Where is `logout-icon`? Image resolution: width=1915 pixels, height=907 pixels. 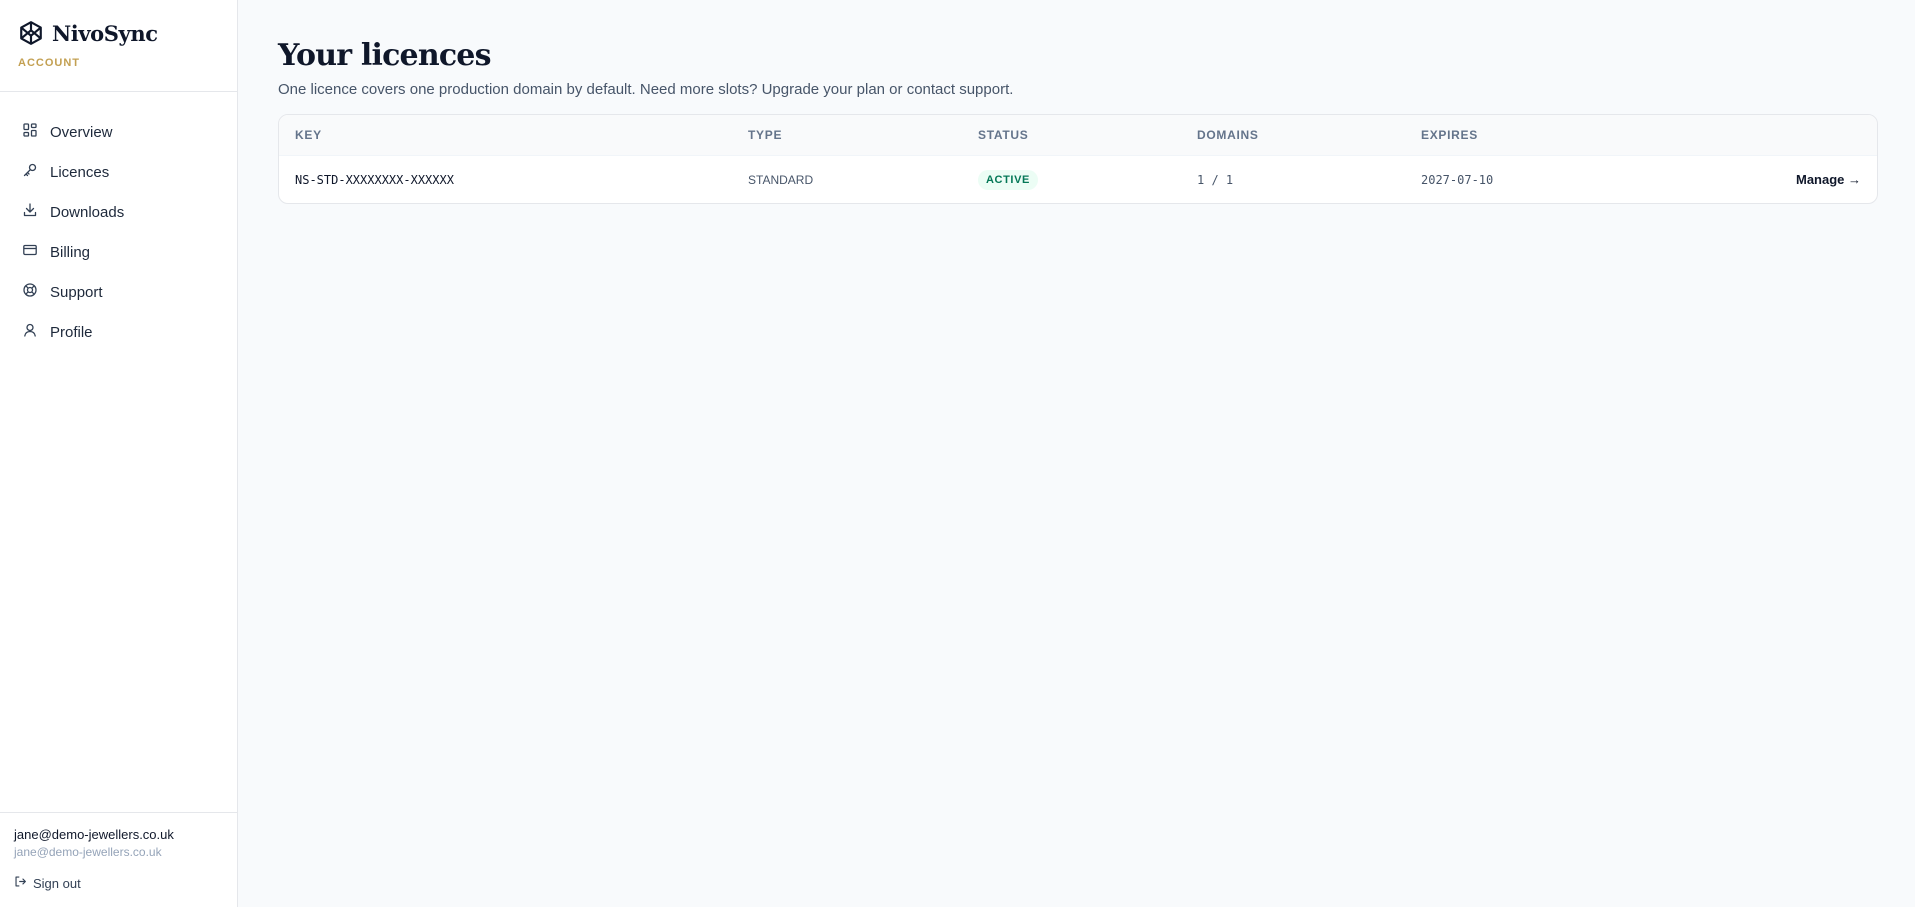 logout-icon is located at coordinates (20, 883).